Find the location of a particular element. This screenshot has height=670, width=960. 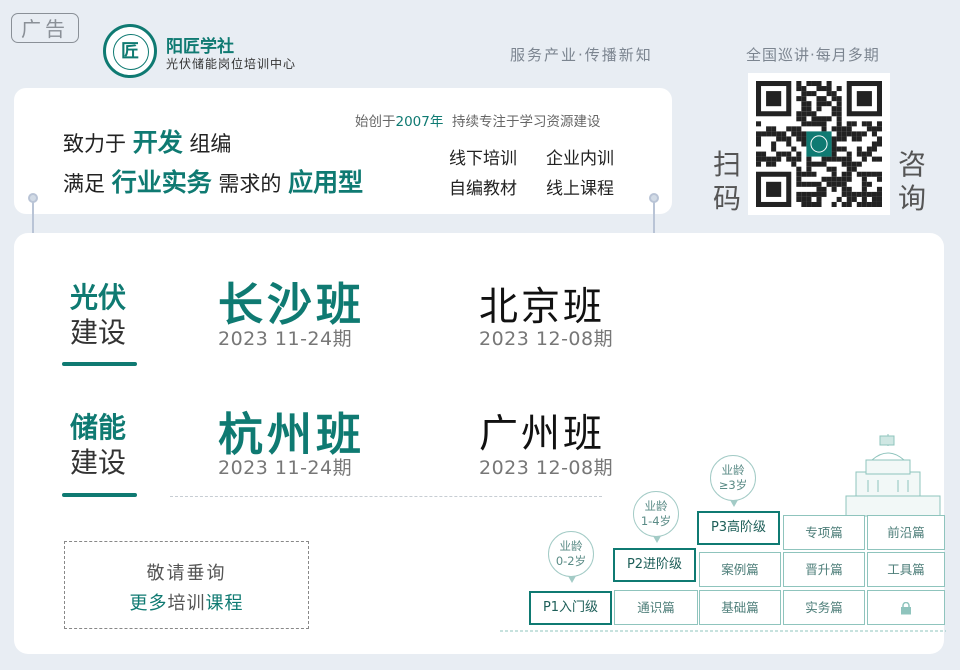

level-p3: P3高阶级 is located at coordinates (738, 528).